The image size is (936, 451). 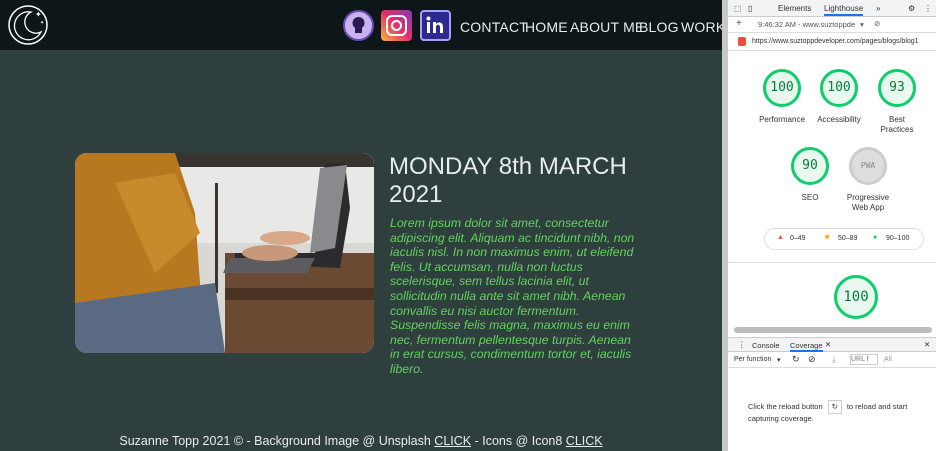 What do you see at coordinates (844, 10) in the screenshot?
I see `tab-lighthouse: Lighthouse` at bounding box center [844, 10].